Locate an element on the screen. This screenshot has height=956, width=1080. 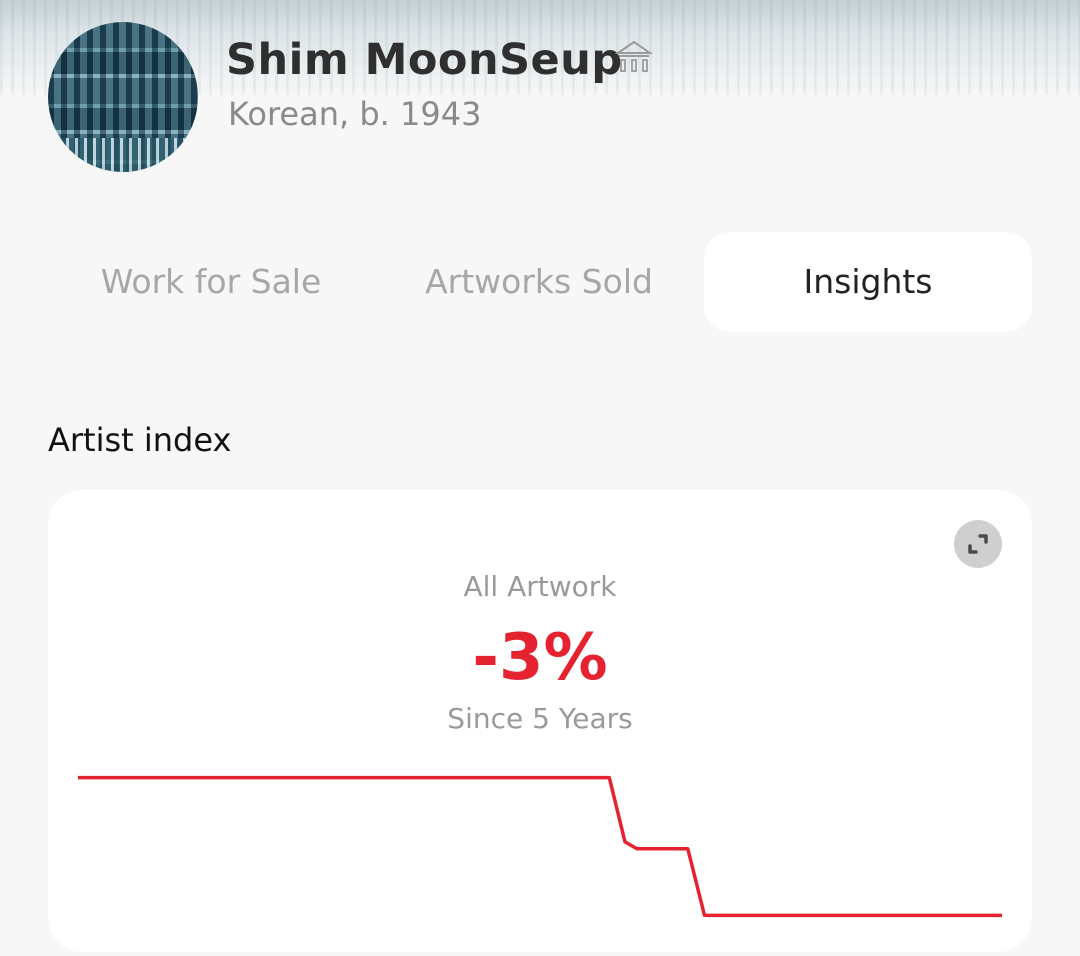
tab-work-for-sale: Work for Sale is located at coordinates (211, 282).